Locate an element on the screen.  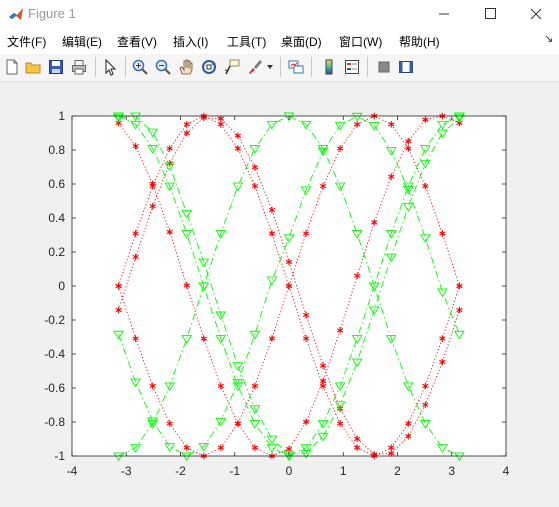
menu-window: 窗口(W) is located at coordinates (360, 41).